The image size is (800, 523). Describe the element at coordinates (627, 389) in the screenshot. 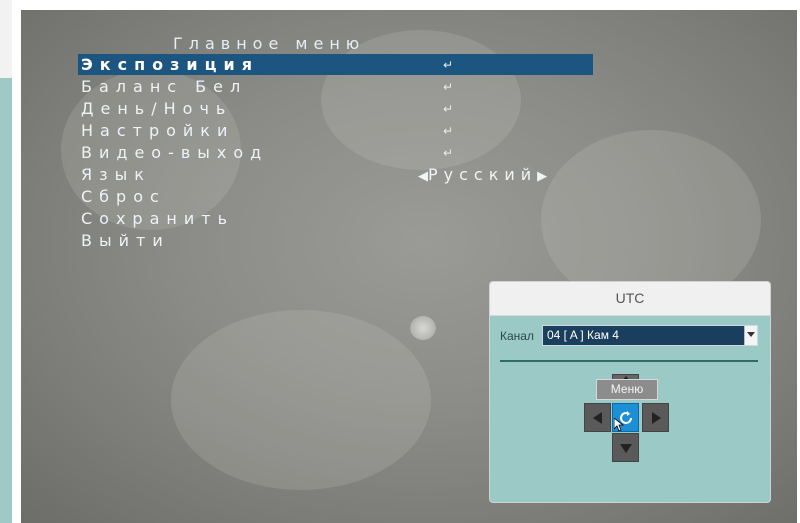

I see `menu-tooltip: Меню` at that location.